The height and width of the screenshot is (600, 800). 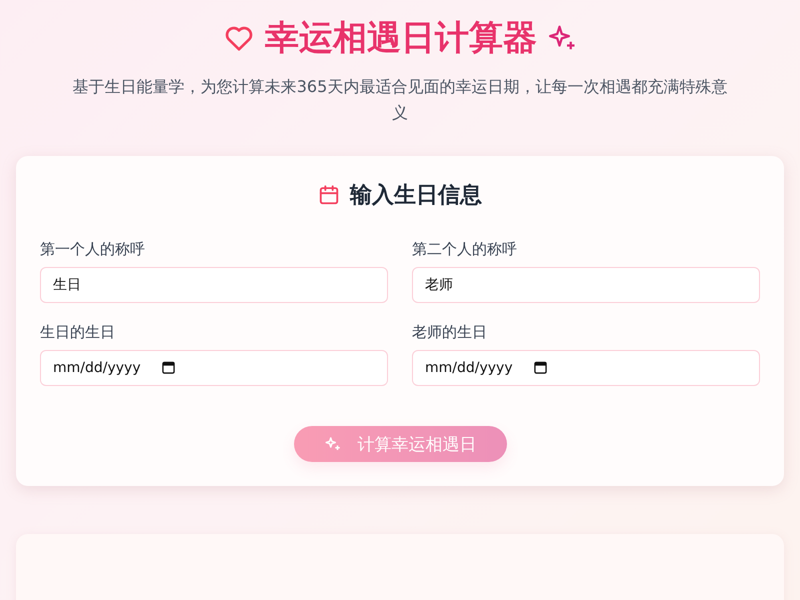 I want to click on field-label: 第二个人的称呼, so click(x=465, y=249).